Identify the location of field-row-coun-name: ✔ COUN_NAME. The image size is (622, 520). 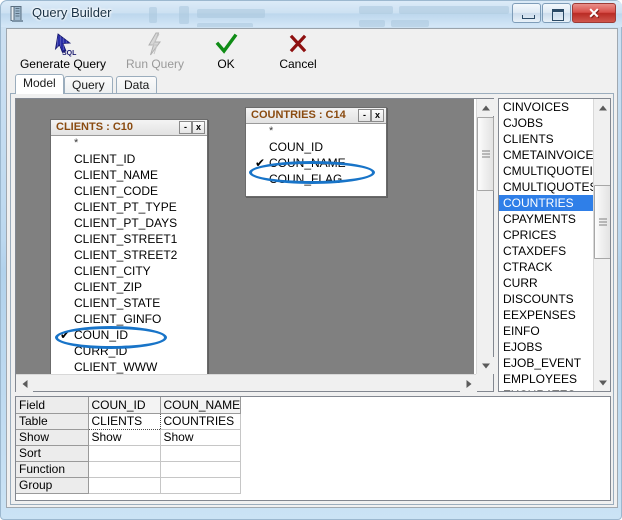
(316, 163).